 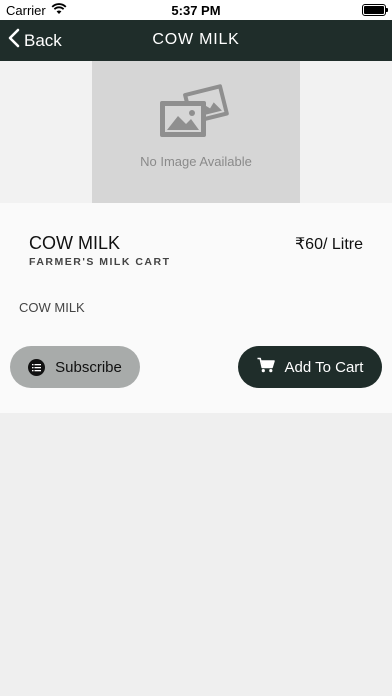 I want to click on status-right, so click(x=375, y=10).